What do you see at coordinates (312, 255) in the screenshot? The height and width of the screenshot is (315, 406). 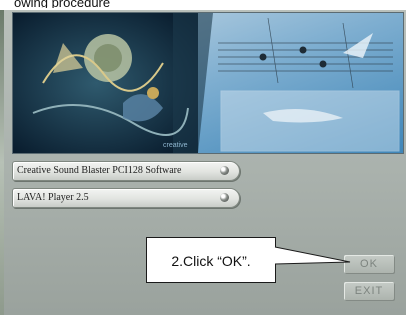 I see `callout-pointer-arrow` at bounding box center [312, 255].